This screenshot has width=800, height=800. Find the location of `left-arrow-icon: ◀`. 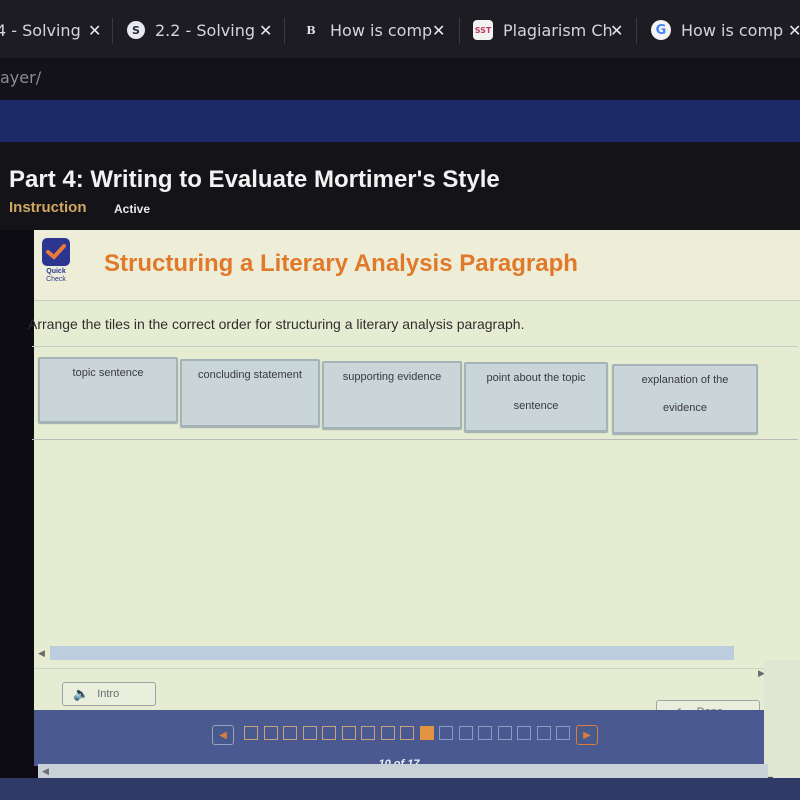

left-arrow-icon: ◀ is located at coordinates (223, 735).